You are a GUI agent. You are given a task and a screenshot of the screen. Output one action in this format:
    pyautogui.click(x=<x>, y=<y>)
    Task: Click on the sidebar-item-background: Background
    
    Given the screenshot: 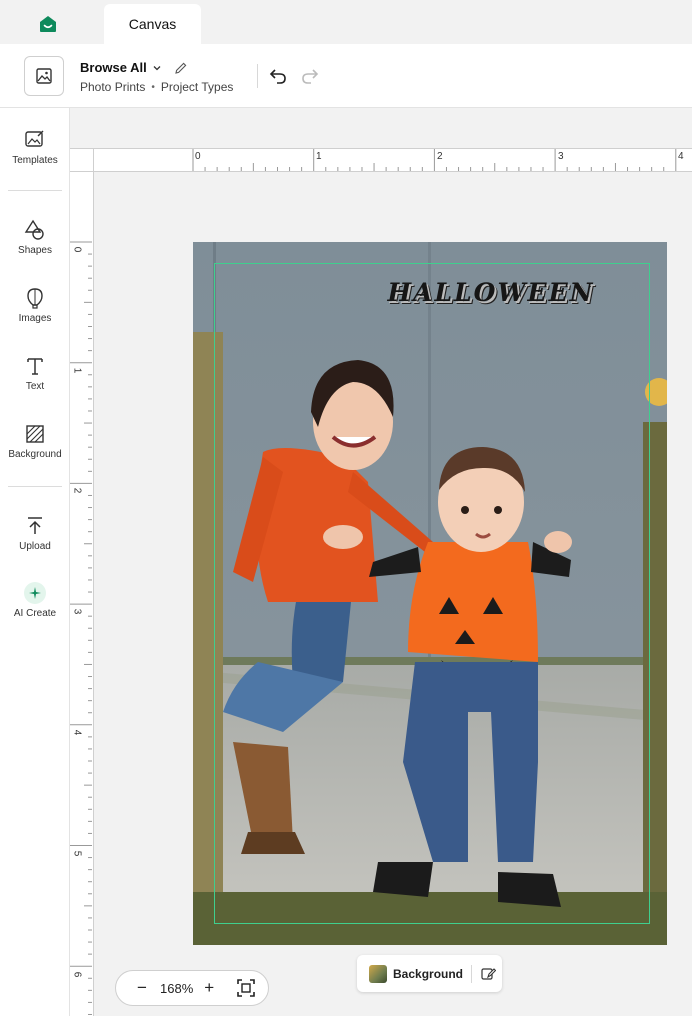 What is the action you would take?
    pyautogui.click(x=35, y=441)
    